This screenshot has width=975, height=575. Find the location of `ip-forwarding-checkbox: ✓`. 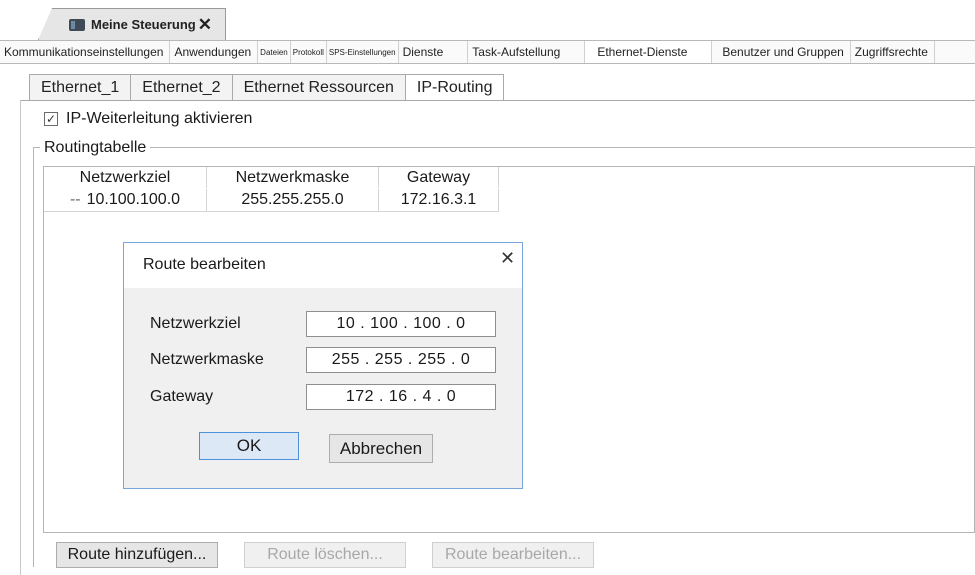

ip-forwarding-checkbox: ✓ is located at coordinates (51, 119).